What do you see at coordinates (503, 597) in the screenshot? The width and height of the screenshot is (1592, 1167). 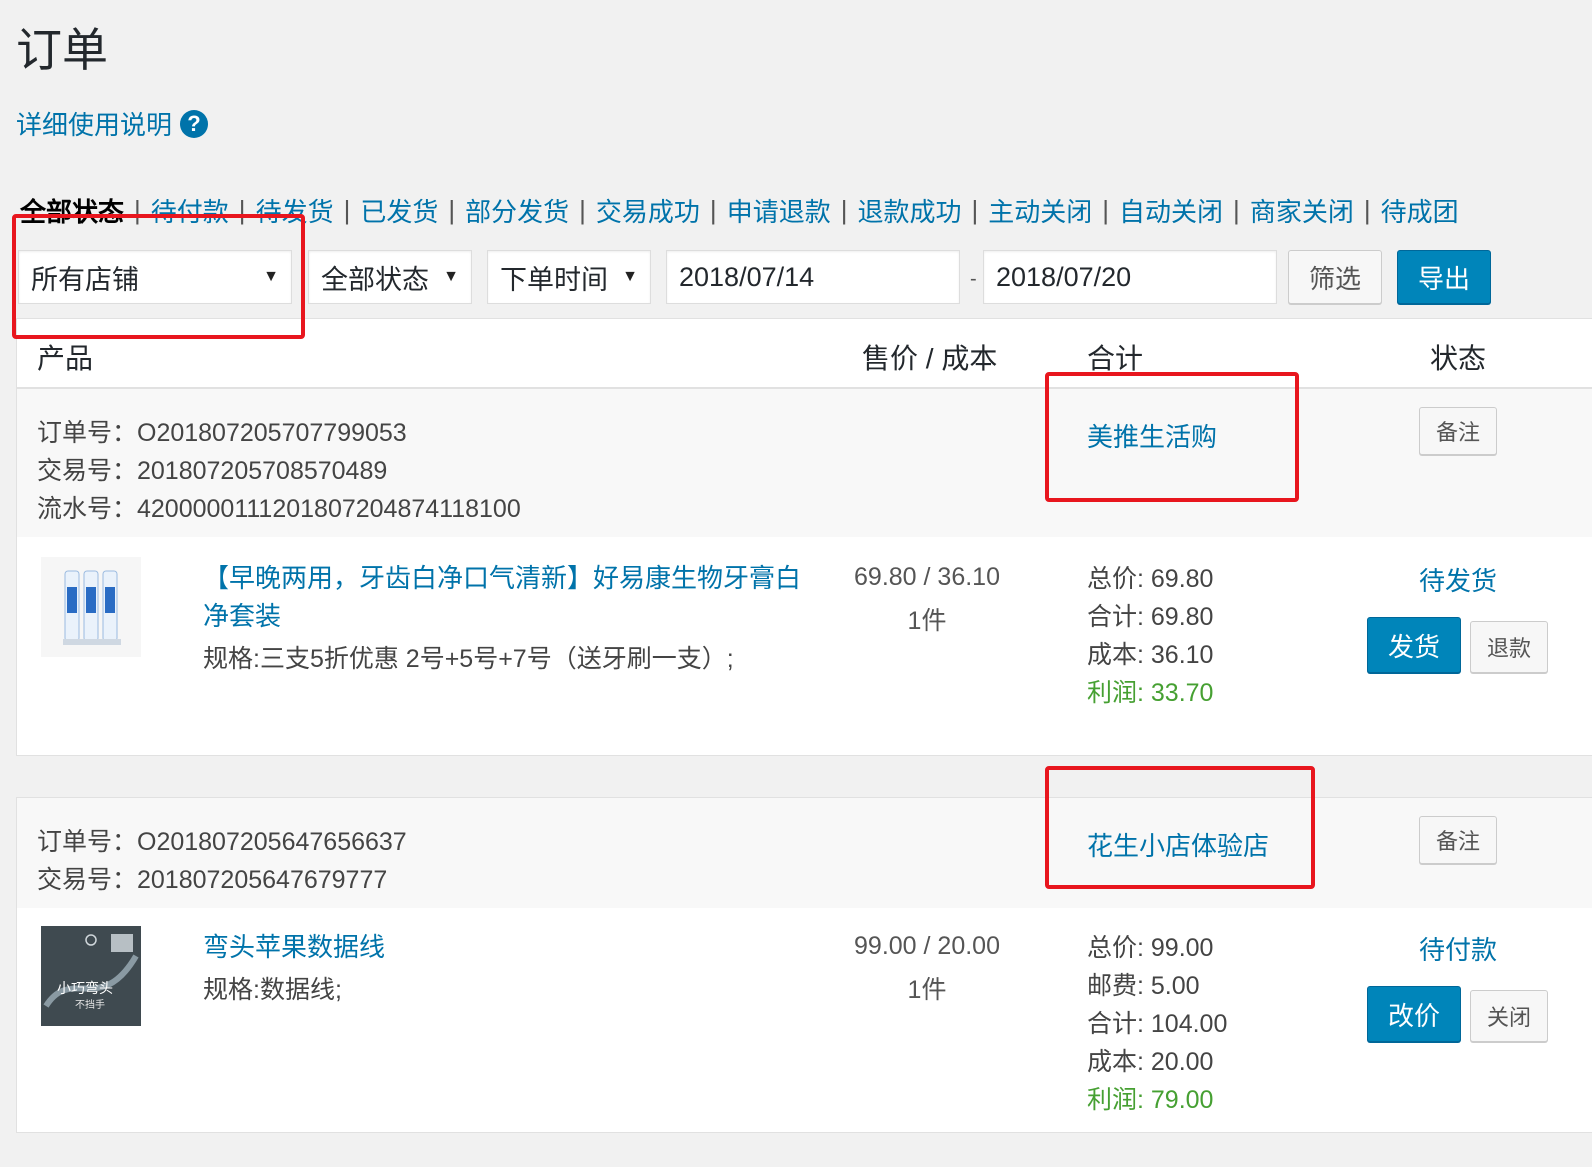 I see `product-title-link: 【早晚两用，牙齿白净口气清新】好易康生物牙膏白净套装` at bounding box center [503, 597].